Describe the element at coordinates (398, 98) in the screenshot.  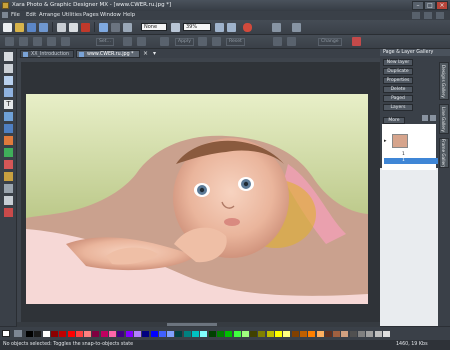
I see `paged-button: Paged` at that location.